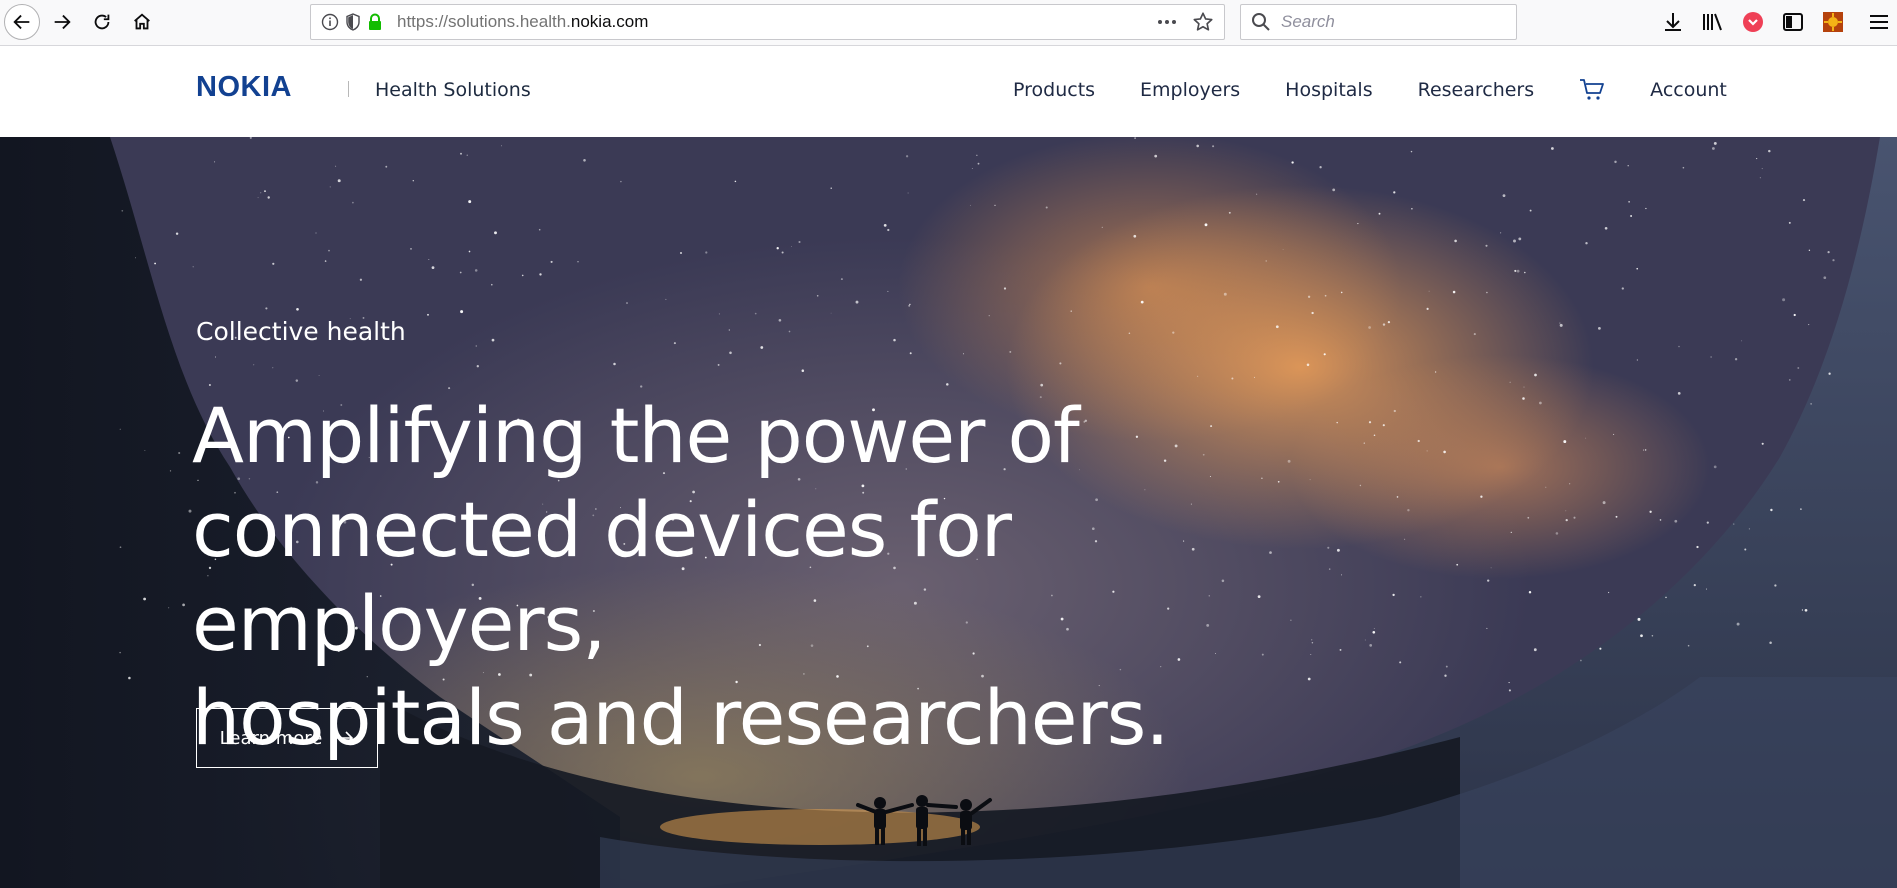 This screenshot has height=888, width=1897. What do you see at coordinates (1673, 22) in the screenshot?
I see `download-icon` at bounding box center [1673, 22].